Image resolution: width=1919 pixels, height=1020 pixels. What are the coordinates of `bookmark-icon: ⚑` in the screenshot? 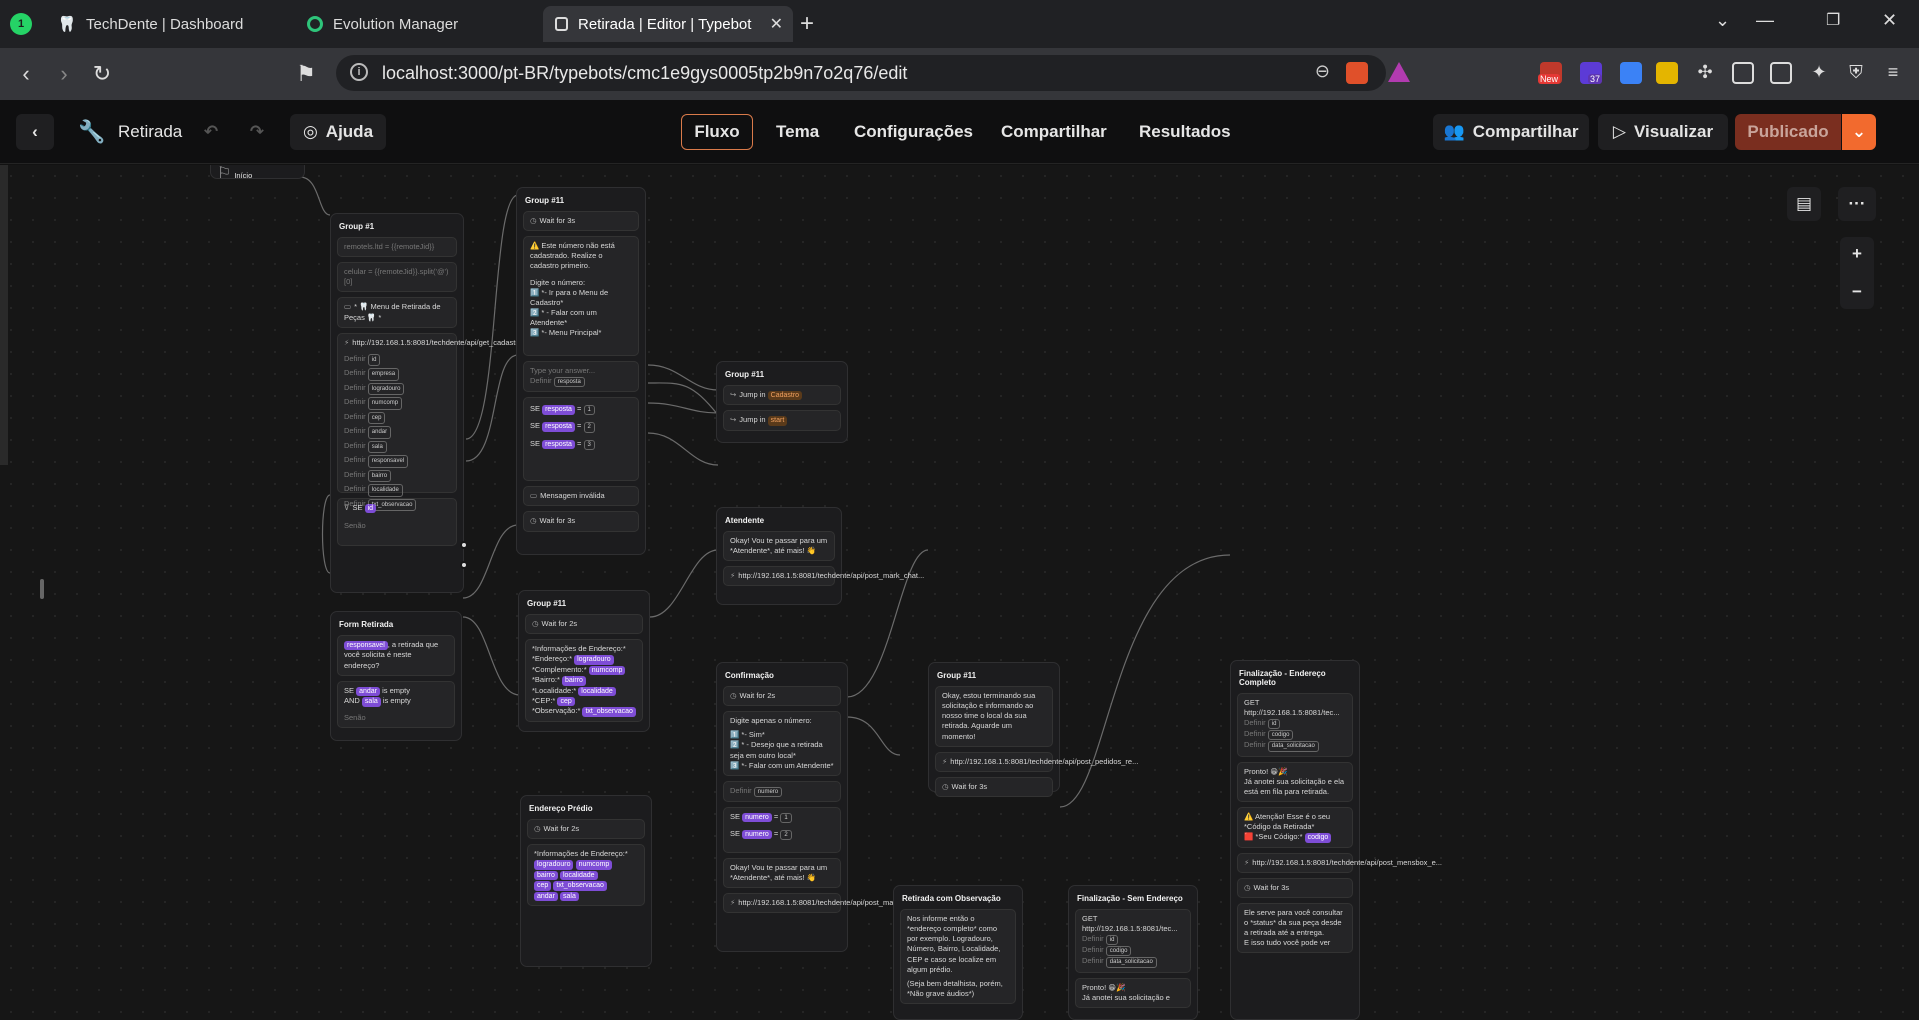 It's located at (306, 74).